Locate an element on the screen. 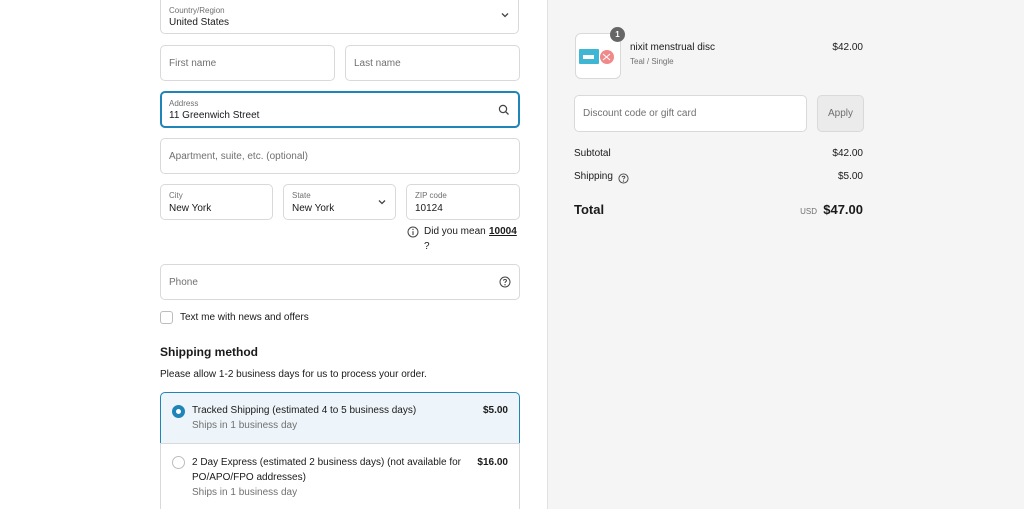  zip-label: ZIP code is located at coordinates (431, 195).